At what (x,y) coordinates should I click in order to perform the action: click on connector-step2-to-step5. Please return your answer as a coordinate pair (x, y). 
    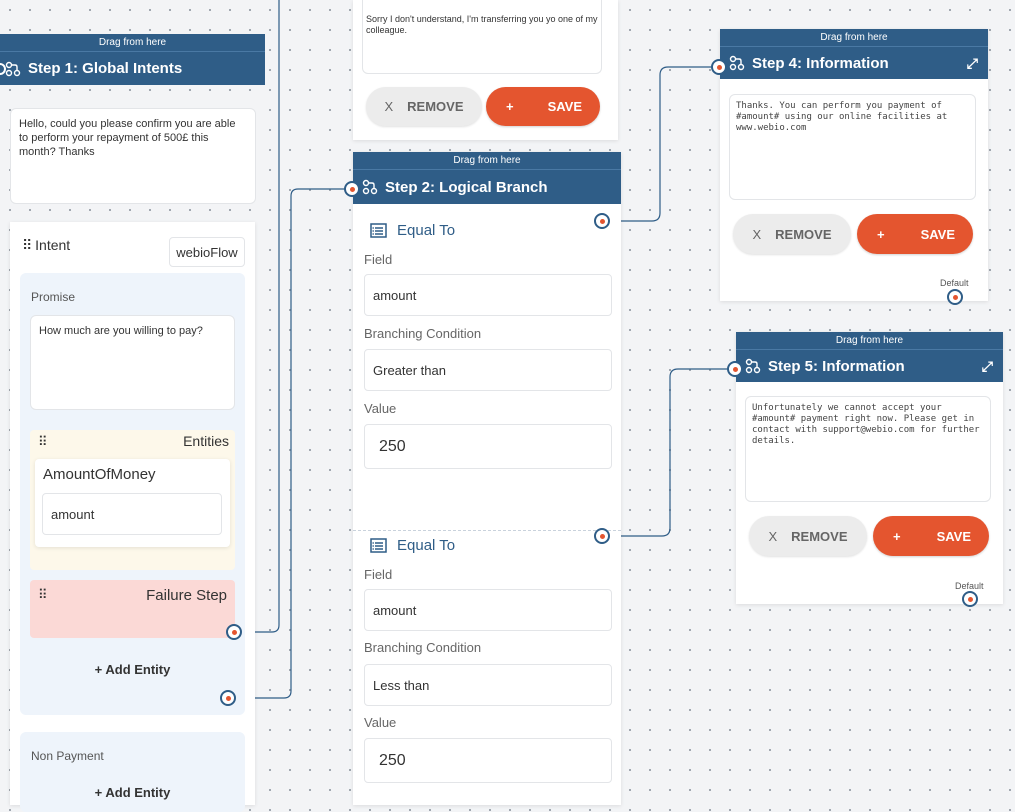
    Looking at the image, I should click on (672, 452).